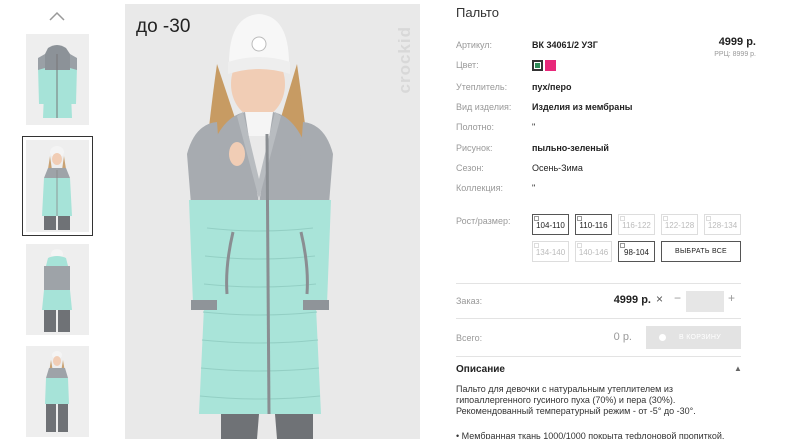 This screenshot has width=800, height=439. Describe the element at coordinates (738, 368) in the screenshot. I see `collapse-icon: ▲` at that location.